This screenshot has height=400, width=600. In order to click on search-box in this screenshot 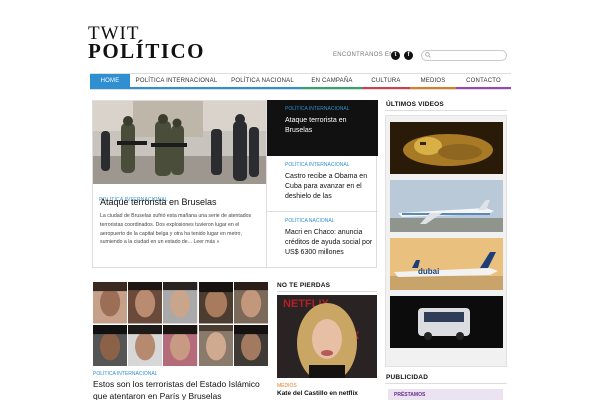, I will do `click(464, 55)`.